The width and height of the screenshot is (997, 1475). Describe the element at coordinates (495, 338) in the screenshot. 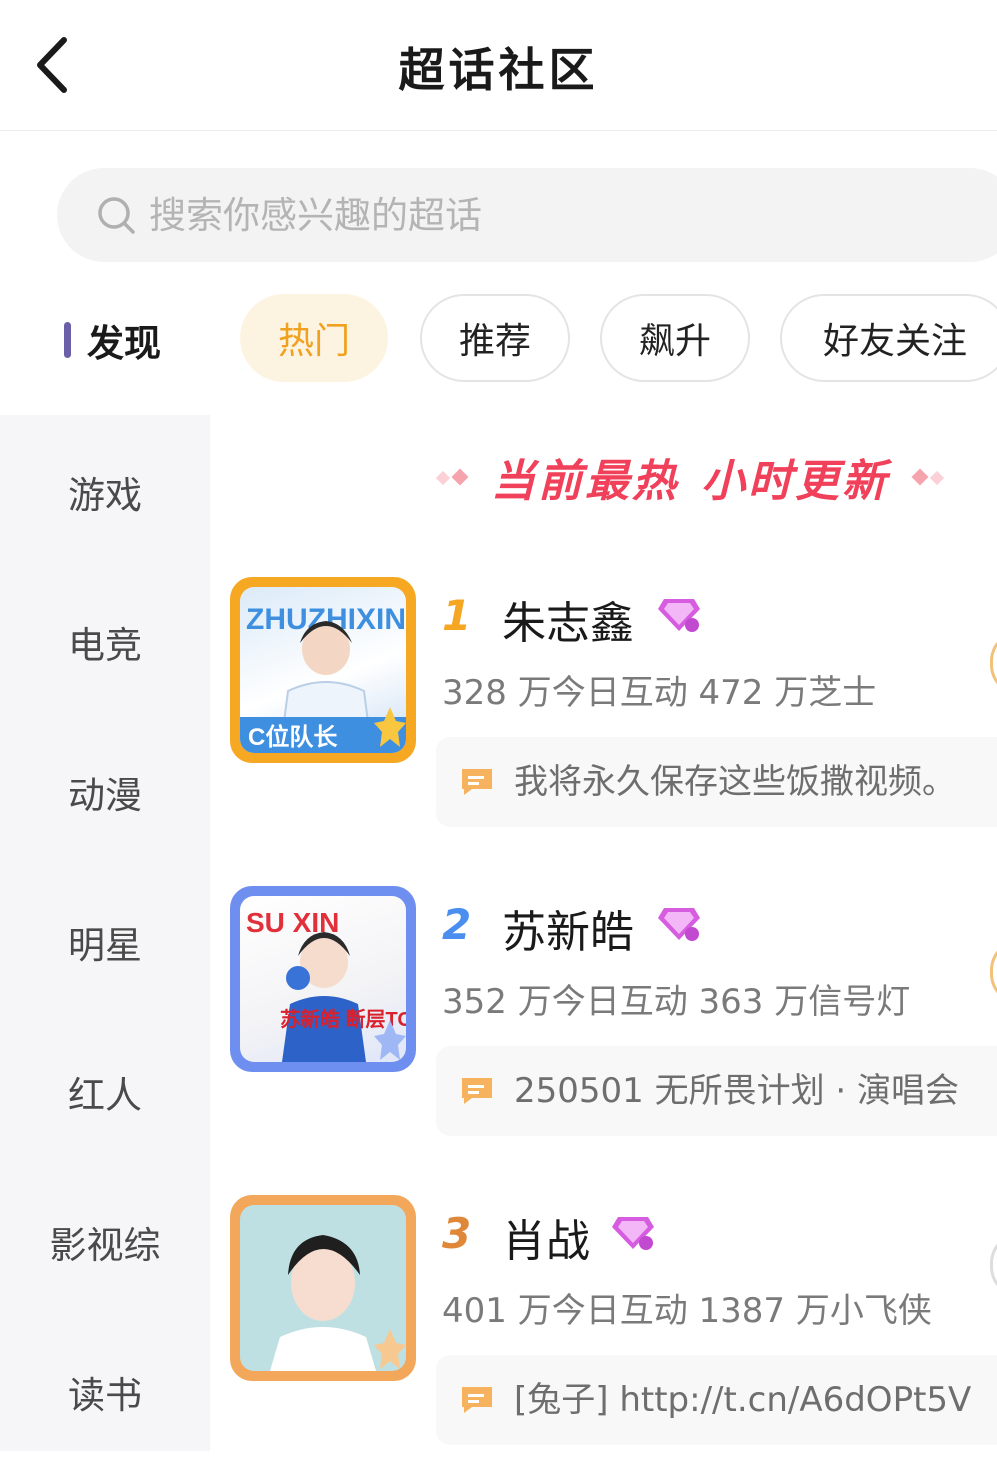

I see `tab-recommended: 推荐` at that location.